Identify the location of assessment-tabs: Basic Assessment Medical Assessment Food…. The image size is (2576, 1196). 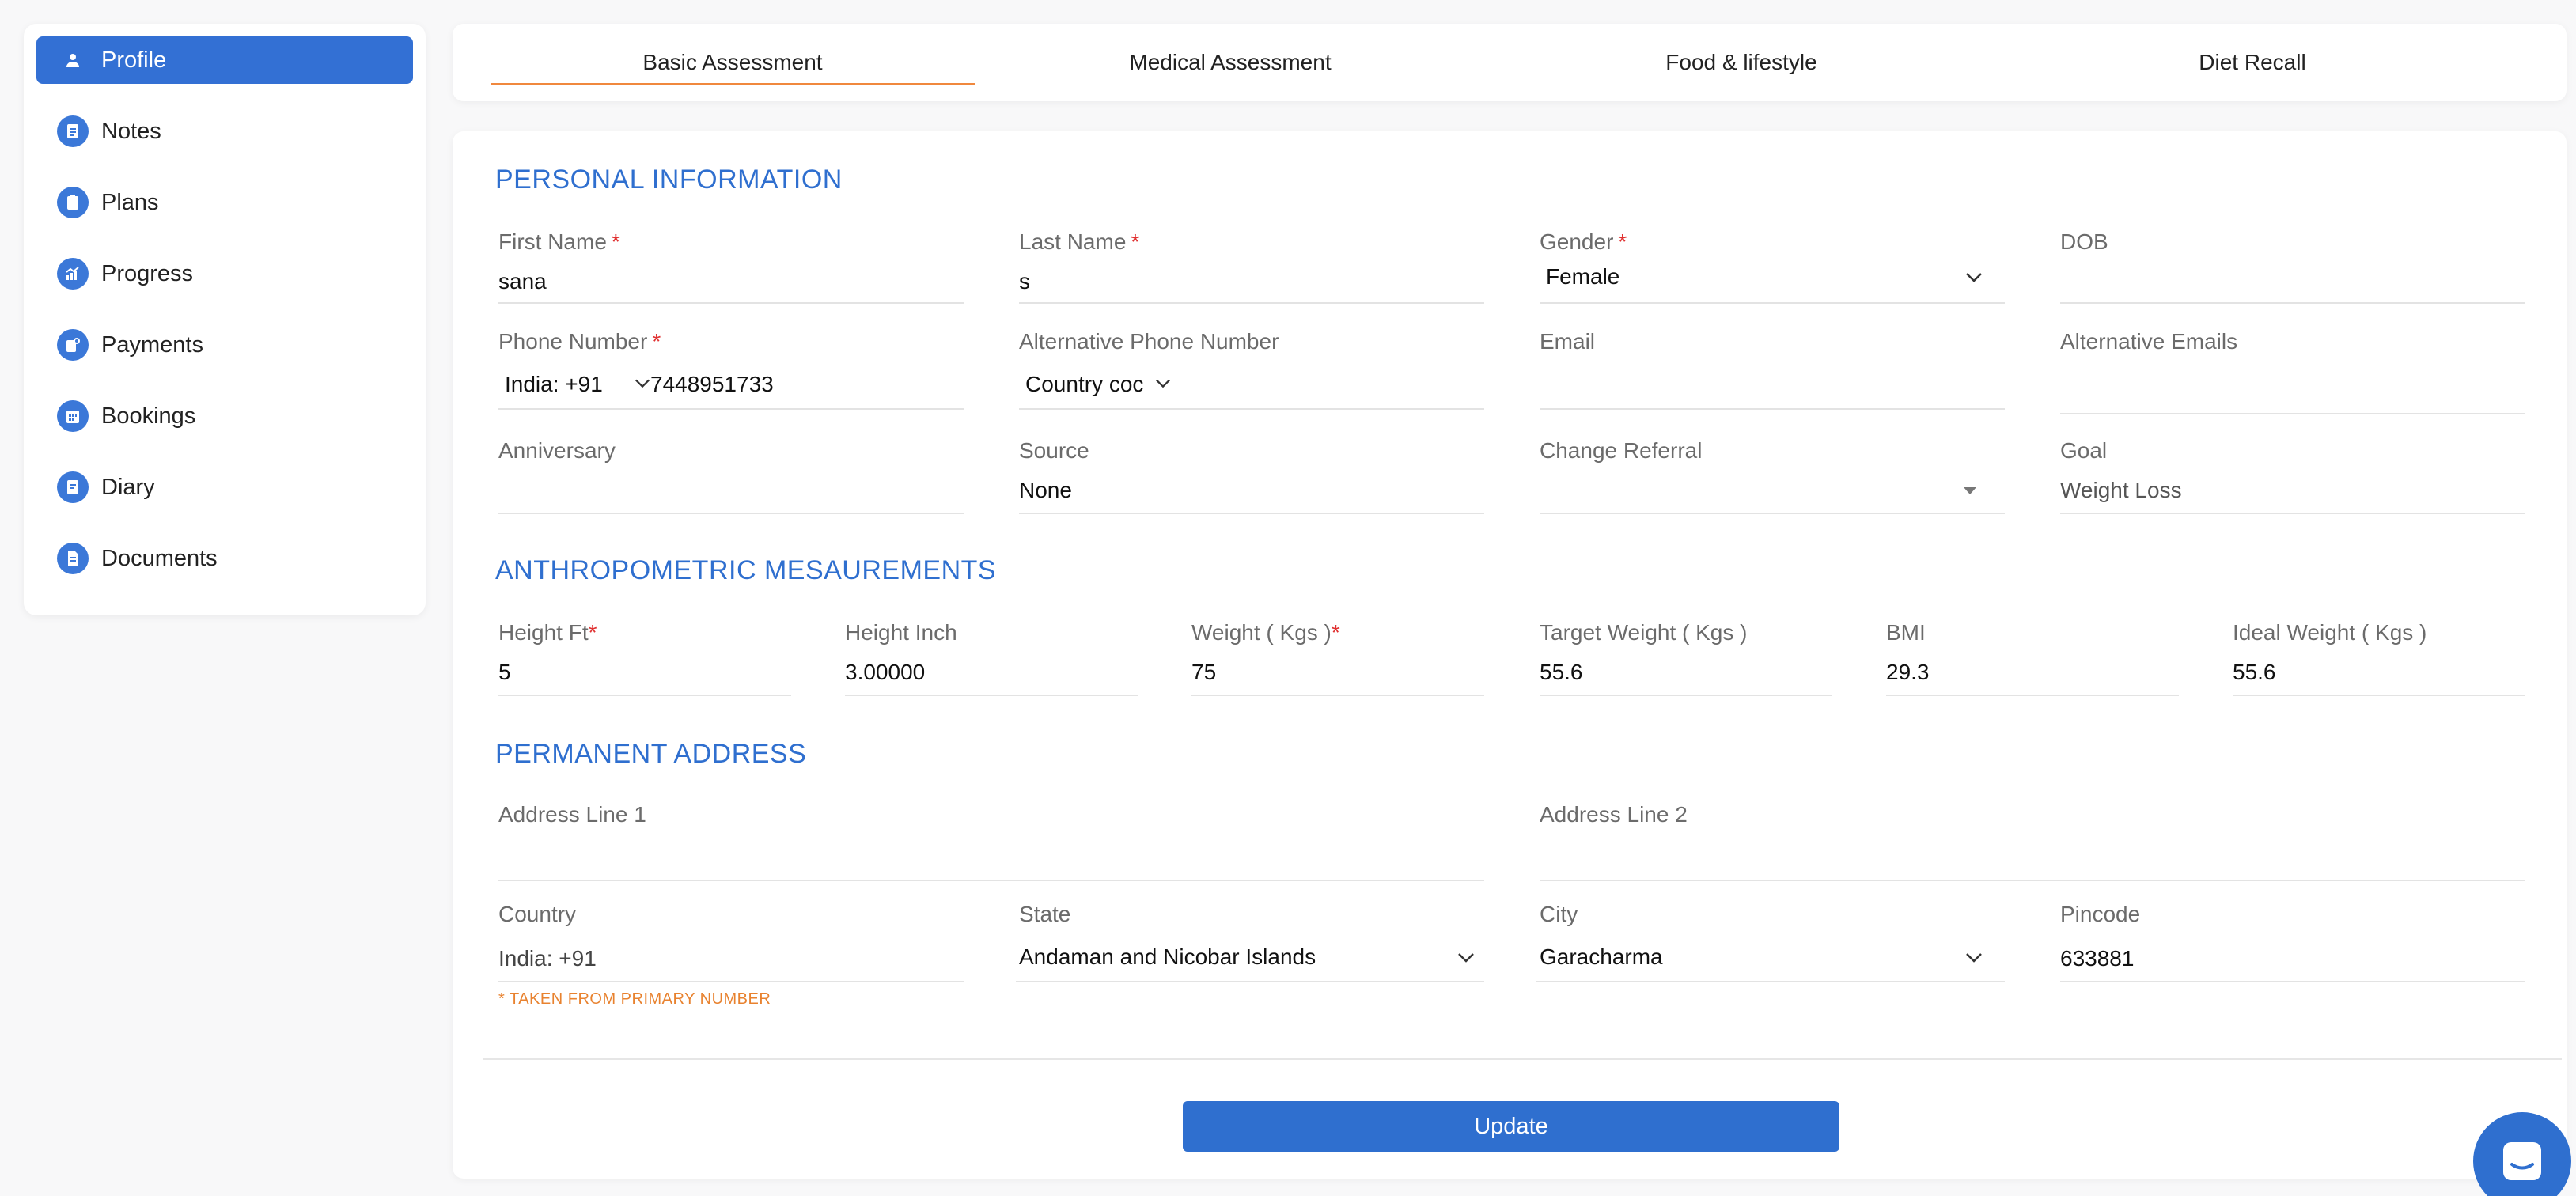
(1510, 63).